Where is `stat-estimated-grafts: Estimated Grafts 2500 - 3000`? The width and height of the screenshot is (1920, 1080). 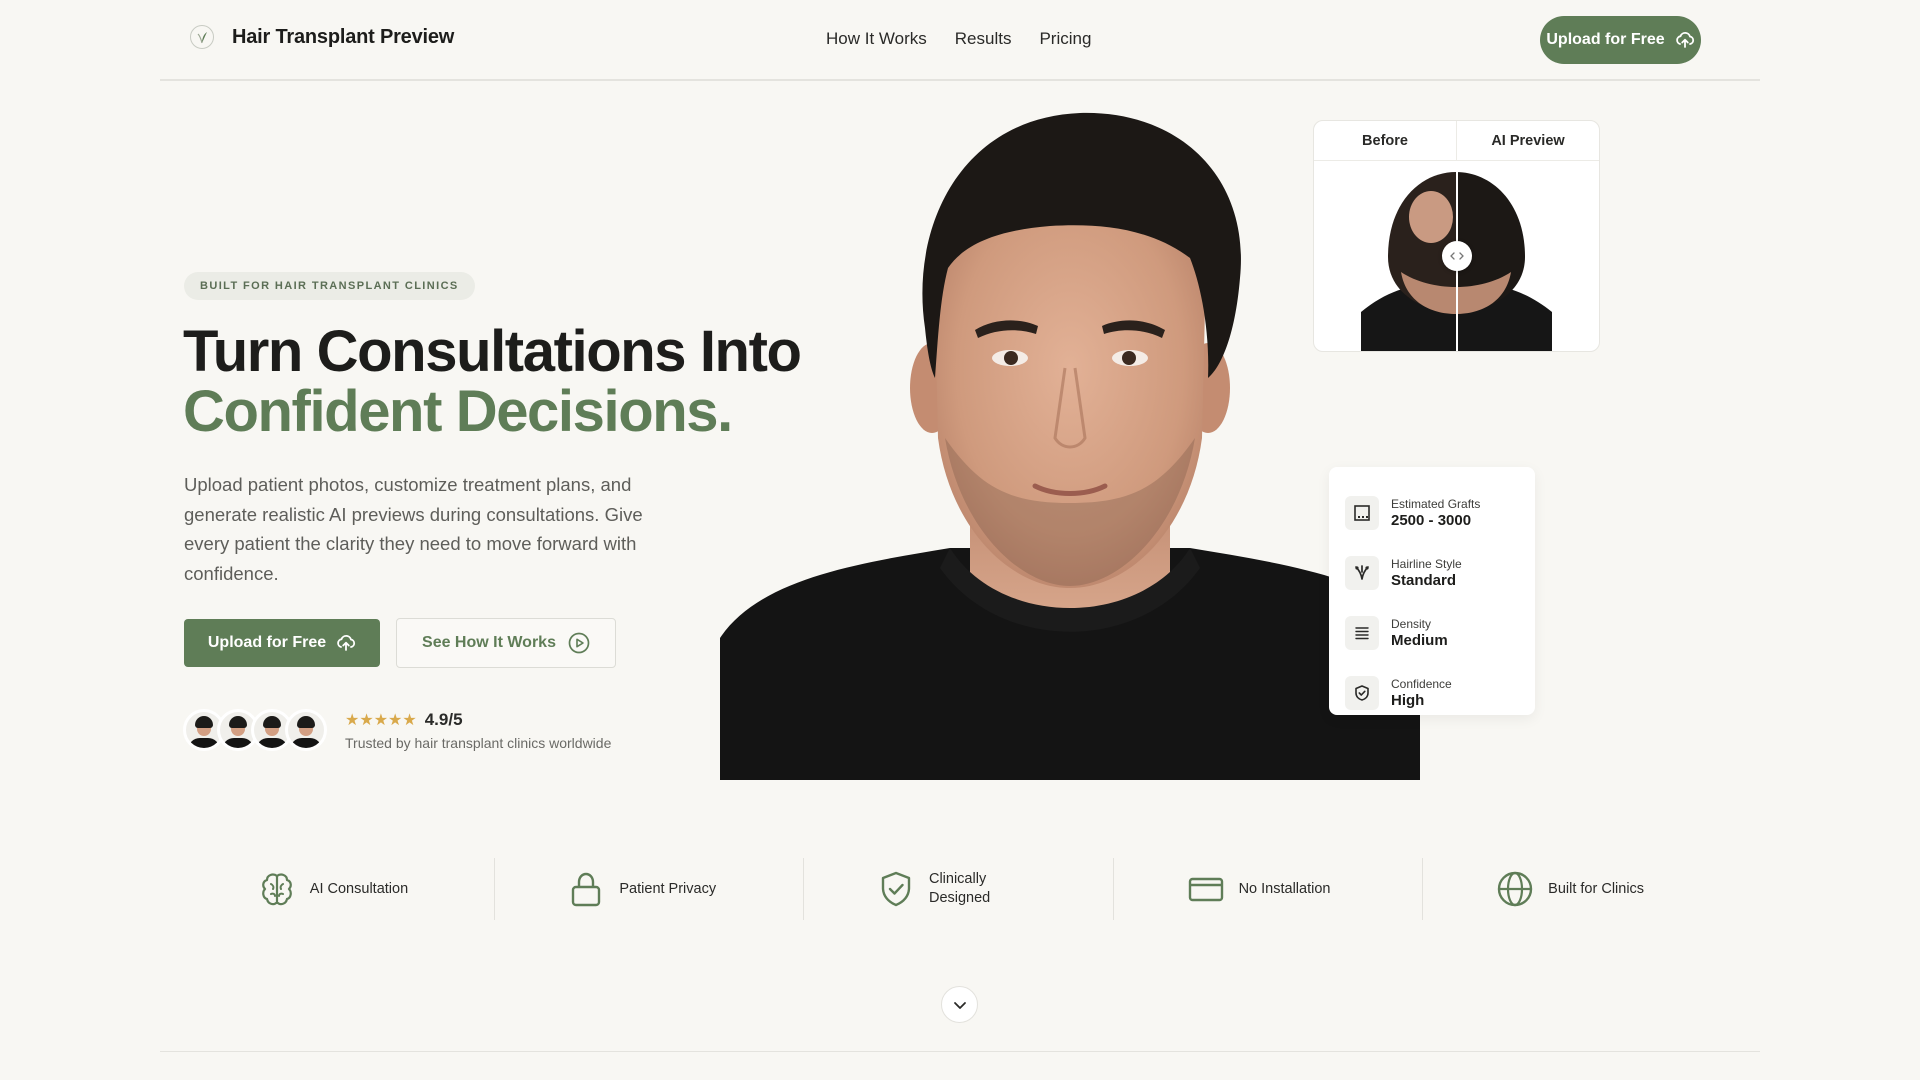
stat-estimated-grafts: Estimated Grafts 2500 - 3000 is located at coordinates (1440, 513).